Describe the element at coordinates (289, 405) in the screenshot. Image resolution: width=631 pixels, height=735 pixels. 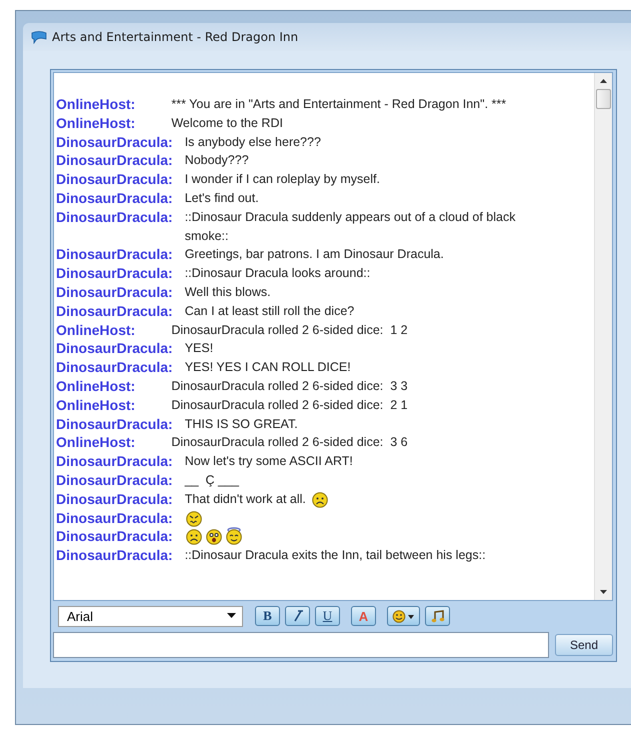
I see `message-text: DinosaurDracula rolled 2 6-sided dice: 2 1` at that location.